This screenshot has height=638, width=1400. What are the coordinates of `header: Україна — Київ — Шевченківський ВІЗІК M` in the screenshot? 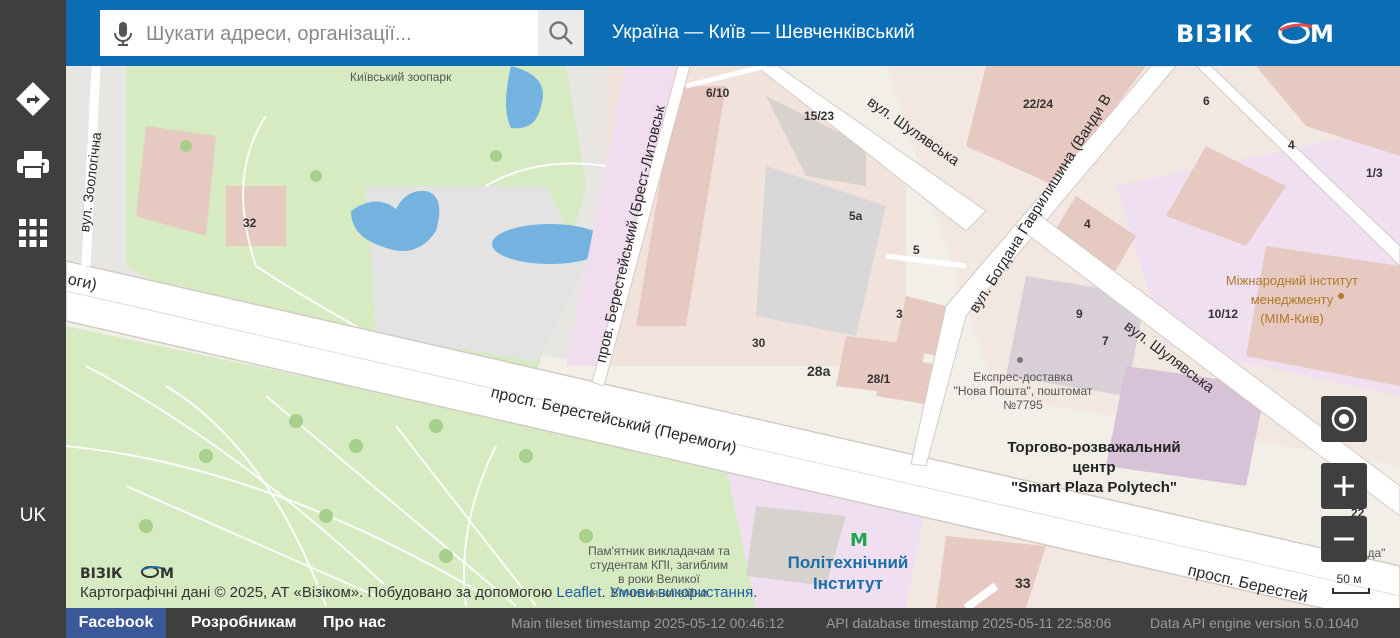 It's located at (733, 33).